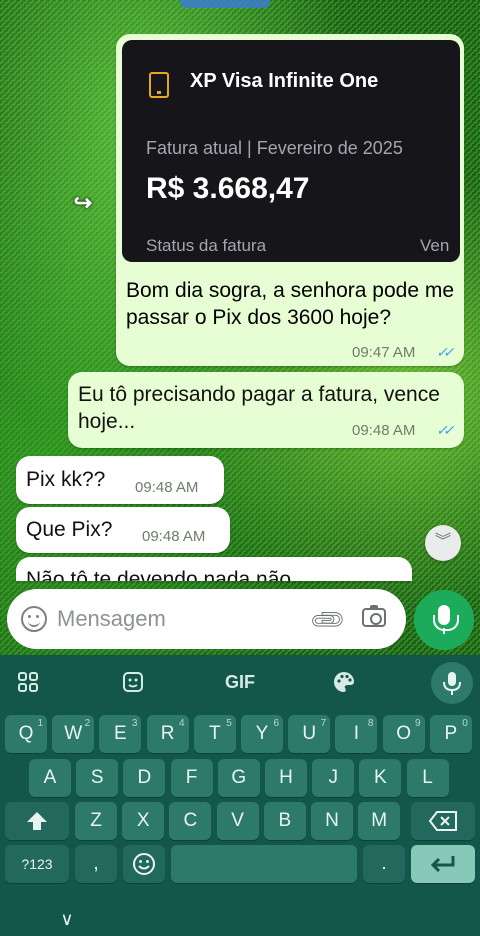  What do you see at coordinates (69, 529) in the screenshot?
I see `message-text: Que Pix?` at bounding box center [69, 529].